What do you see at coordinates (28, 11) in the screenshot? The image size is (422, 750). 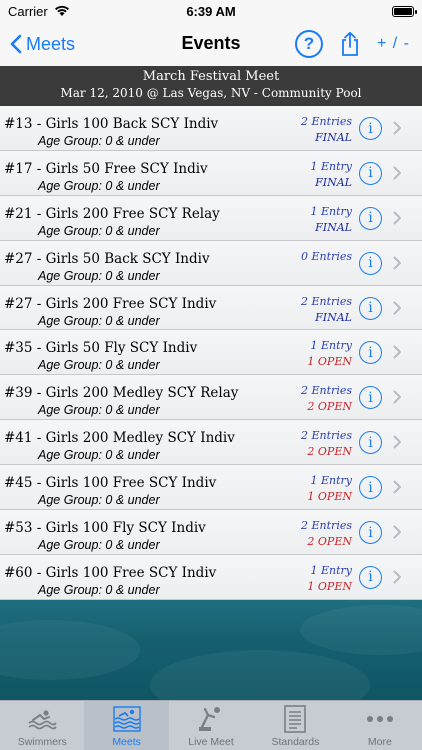 I see `carrier-label: Carrier` at bounding box center [28, 11].